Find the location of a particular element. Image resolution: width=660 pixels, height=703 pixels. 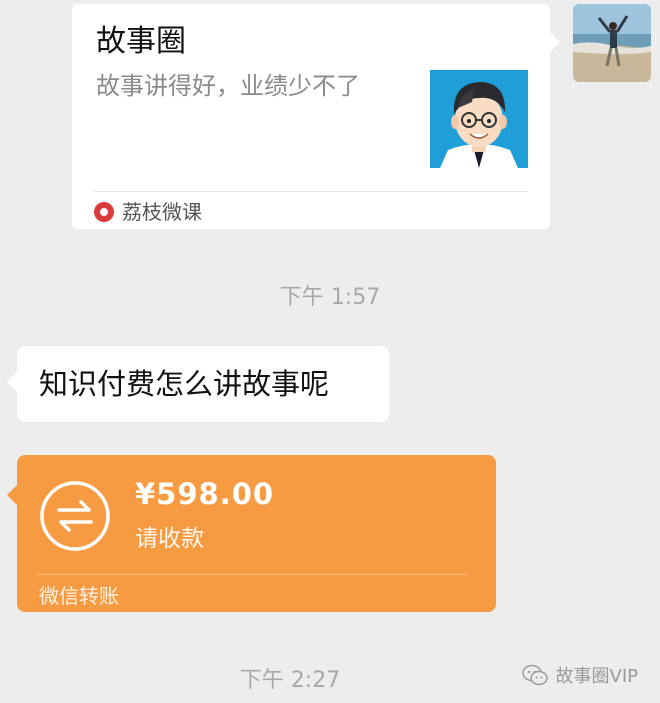

message-text: 知识付费怎么讲故事呢 is located at coordinates (184, 384).